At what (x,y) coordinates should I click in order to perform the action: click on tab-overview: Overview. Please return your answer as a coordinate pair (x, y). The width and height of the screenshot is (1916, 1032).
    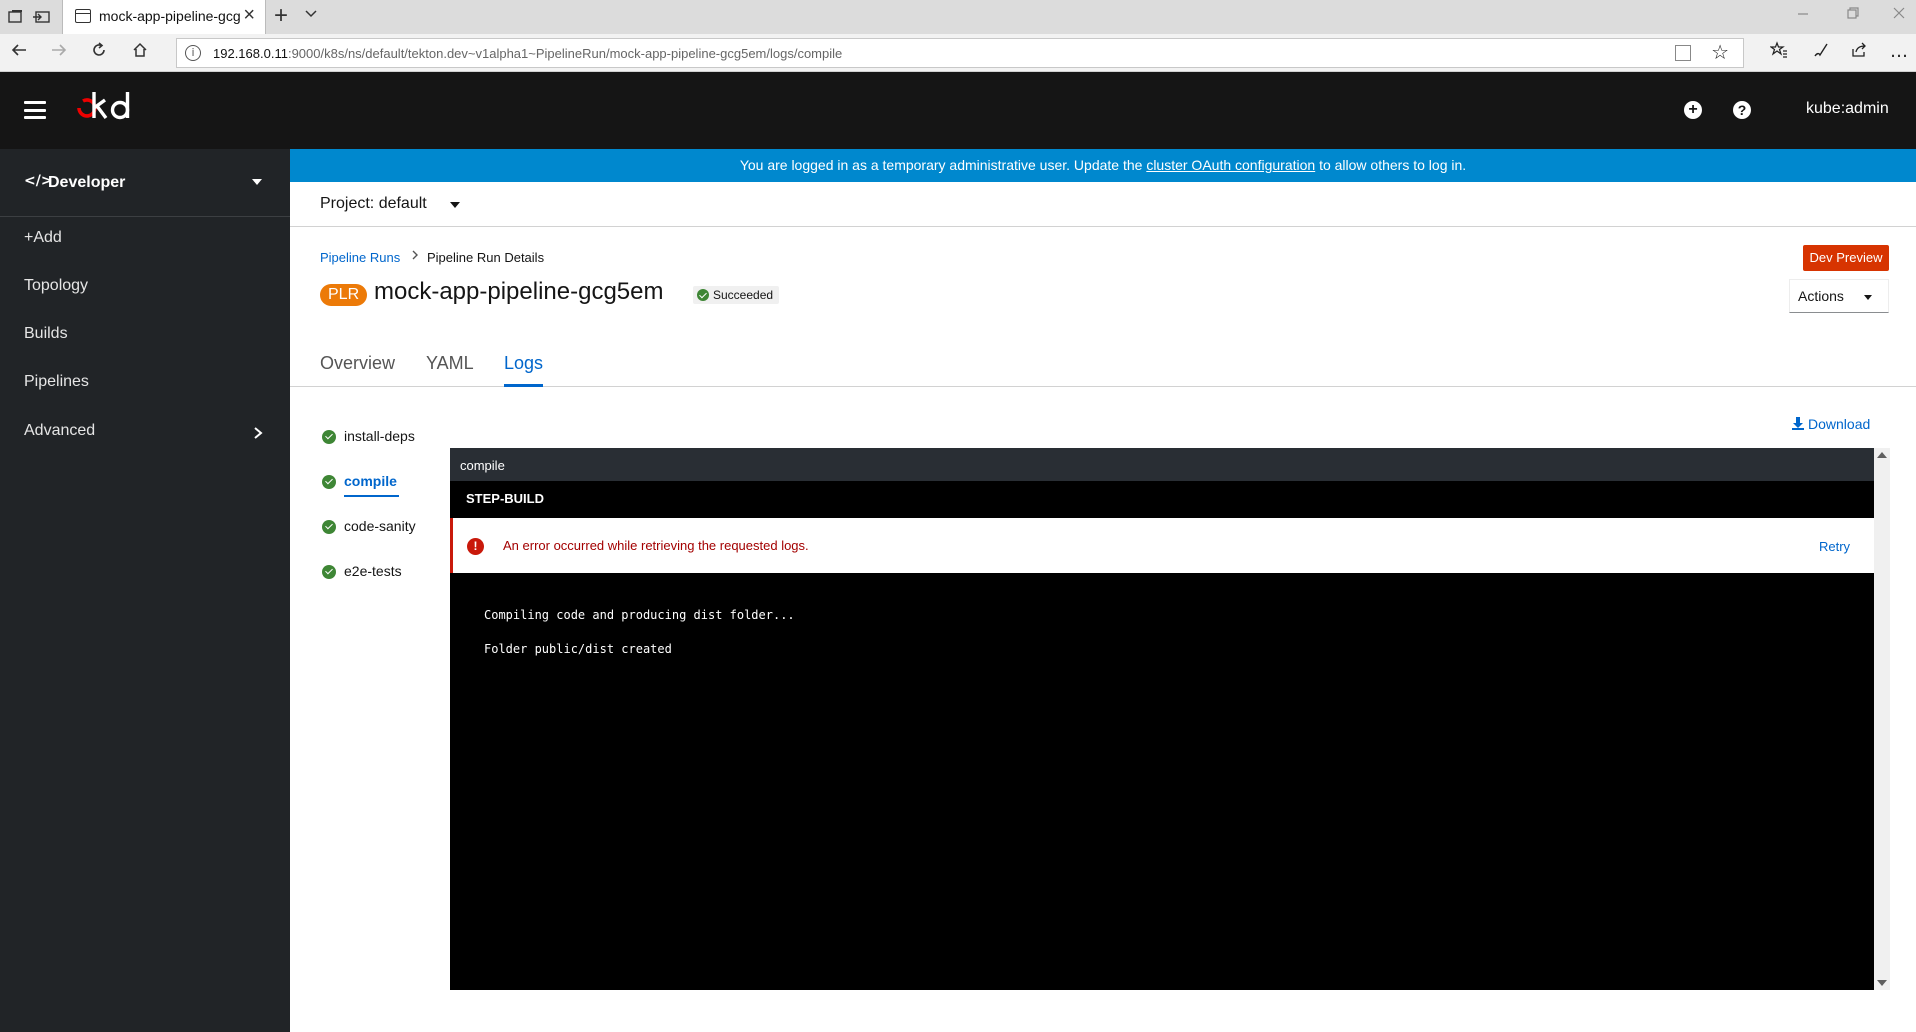
    Looking at the image, I should click on (357, 363).